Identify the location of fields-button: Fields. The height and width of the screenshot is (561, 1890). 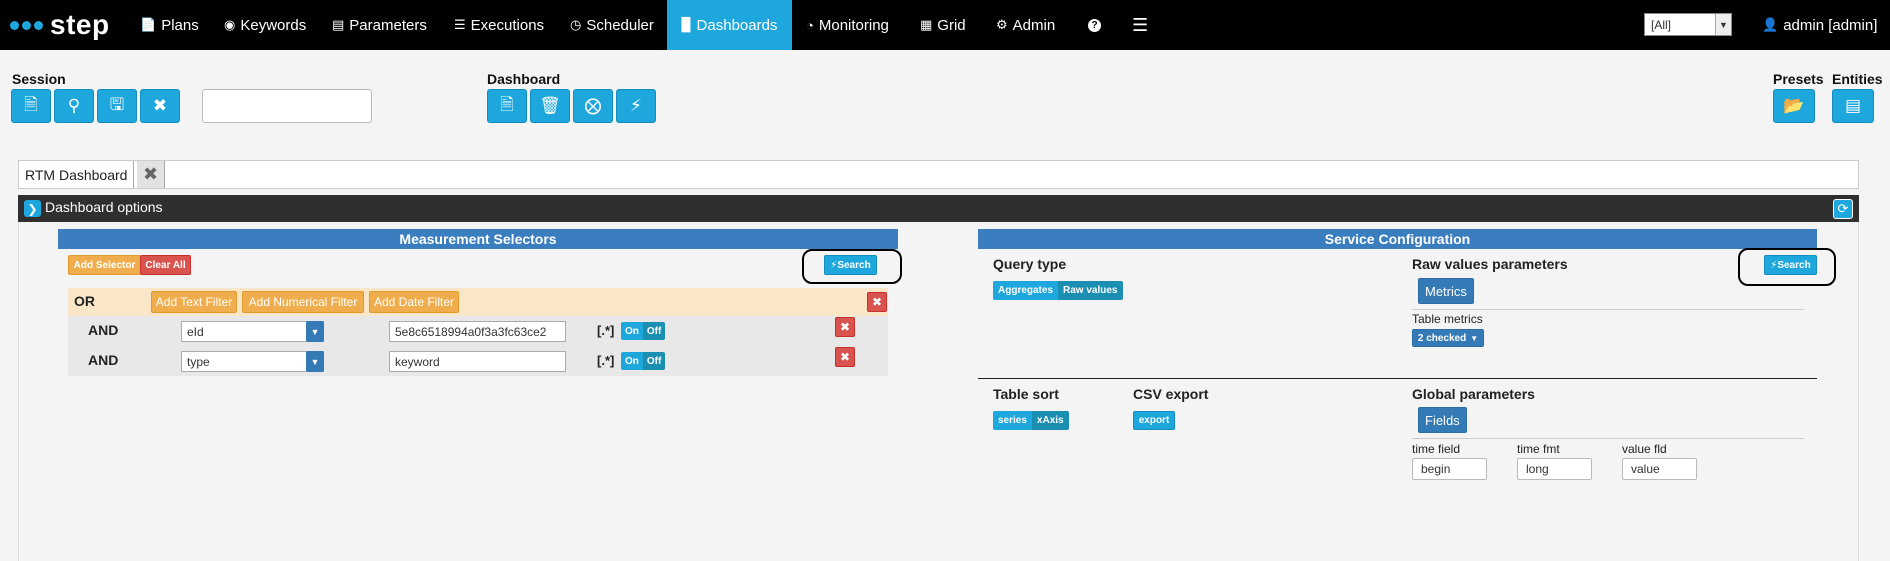
(1442, 420).